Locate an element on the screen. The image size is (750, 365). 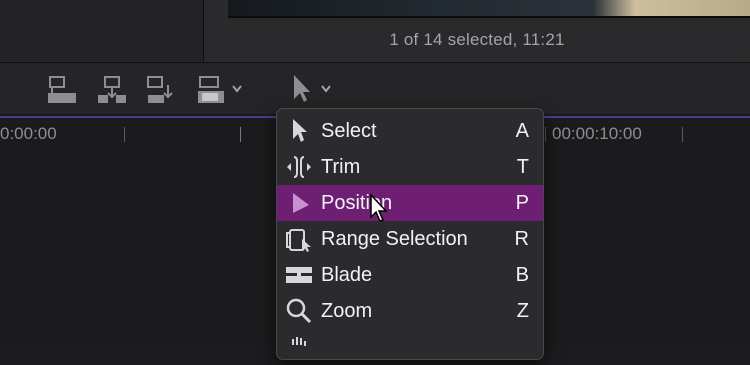
menu-item-partial is located at coordinates (410, 347).